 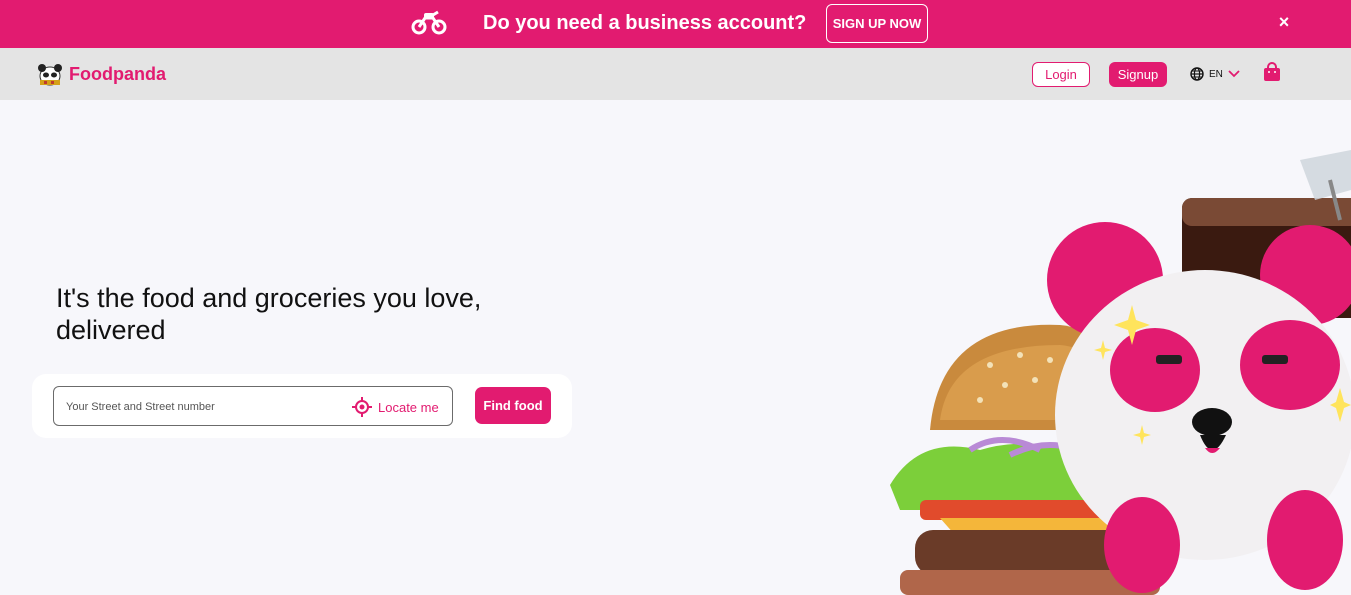 I want to click on globe-icon, so click(x=1197, y=74).